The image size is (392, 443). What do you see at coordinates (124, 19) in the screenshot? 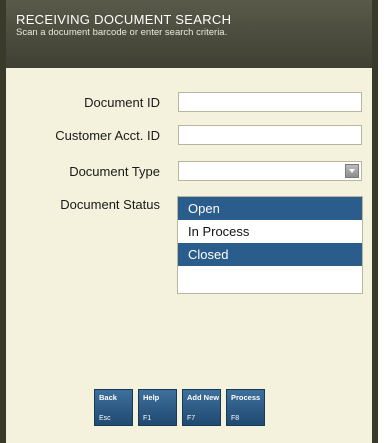
I see `page-title: RECEIVING DOCUMENT SEARCH` at bounding box center [124, 19].